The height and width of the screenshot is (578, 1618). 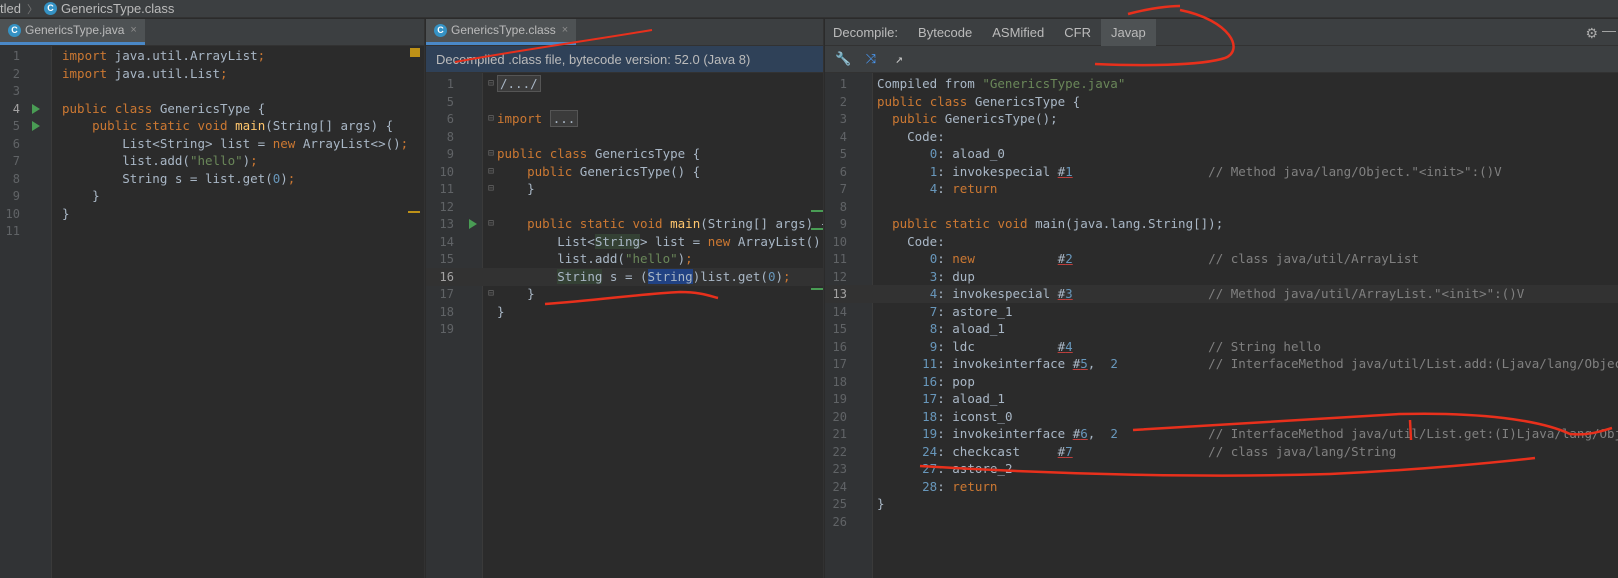 What do you see at coordinates (516, 188) in the screenshot?
I see `code-text: }` at bounding box center [516, 188].